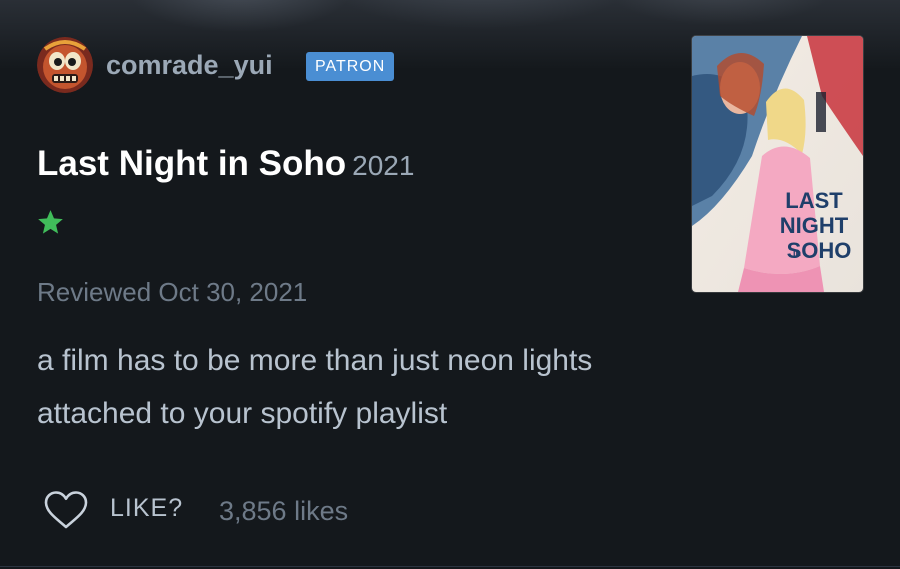 Image resolution: width=900 pixels, height=569 pixels. Describe the element at coordinates (283, 511) in the screenshot. I see `like-count: 3,856 likes` at that location.